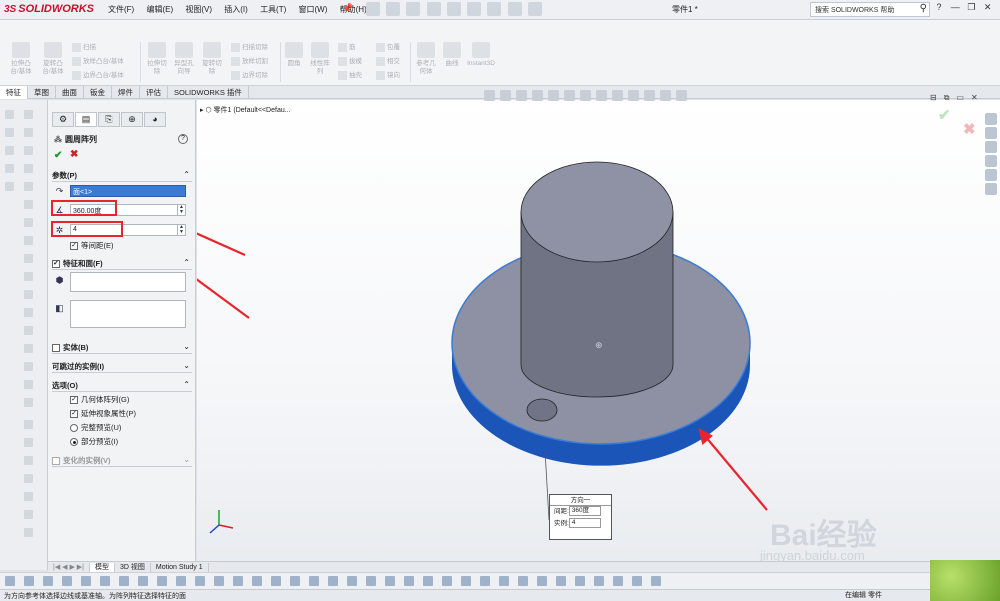 Image resolution: width=1000 pixels, height=601 pixels. Describe the element at coordinates (350, 74) in the screenshot. I see `shell-button: 抽壳` at that location.